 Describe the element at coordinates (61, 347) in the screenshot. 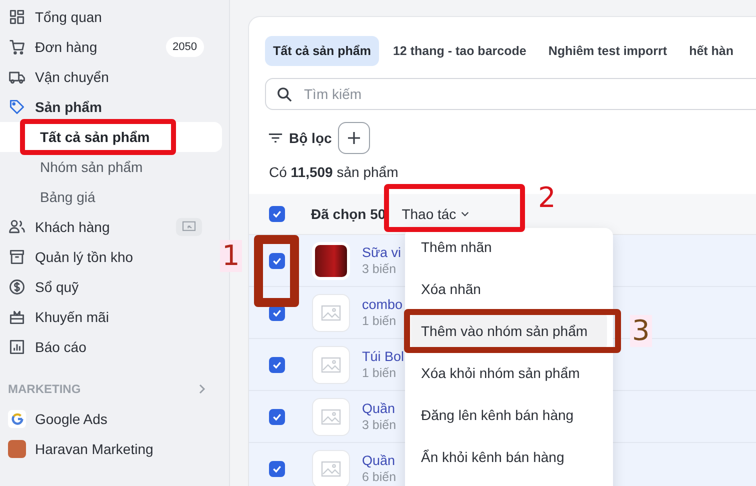

I see `nav-label: Báo cáo` at that location.